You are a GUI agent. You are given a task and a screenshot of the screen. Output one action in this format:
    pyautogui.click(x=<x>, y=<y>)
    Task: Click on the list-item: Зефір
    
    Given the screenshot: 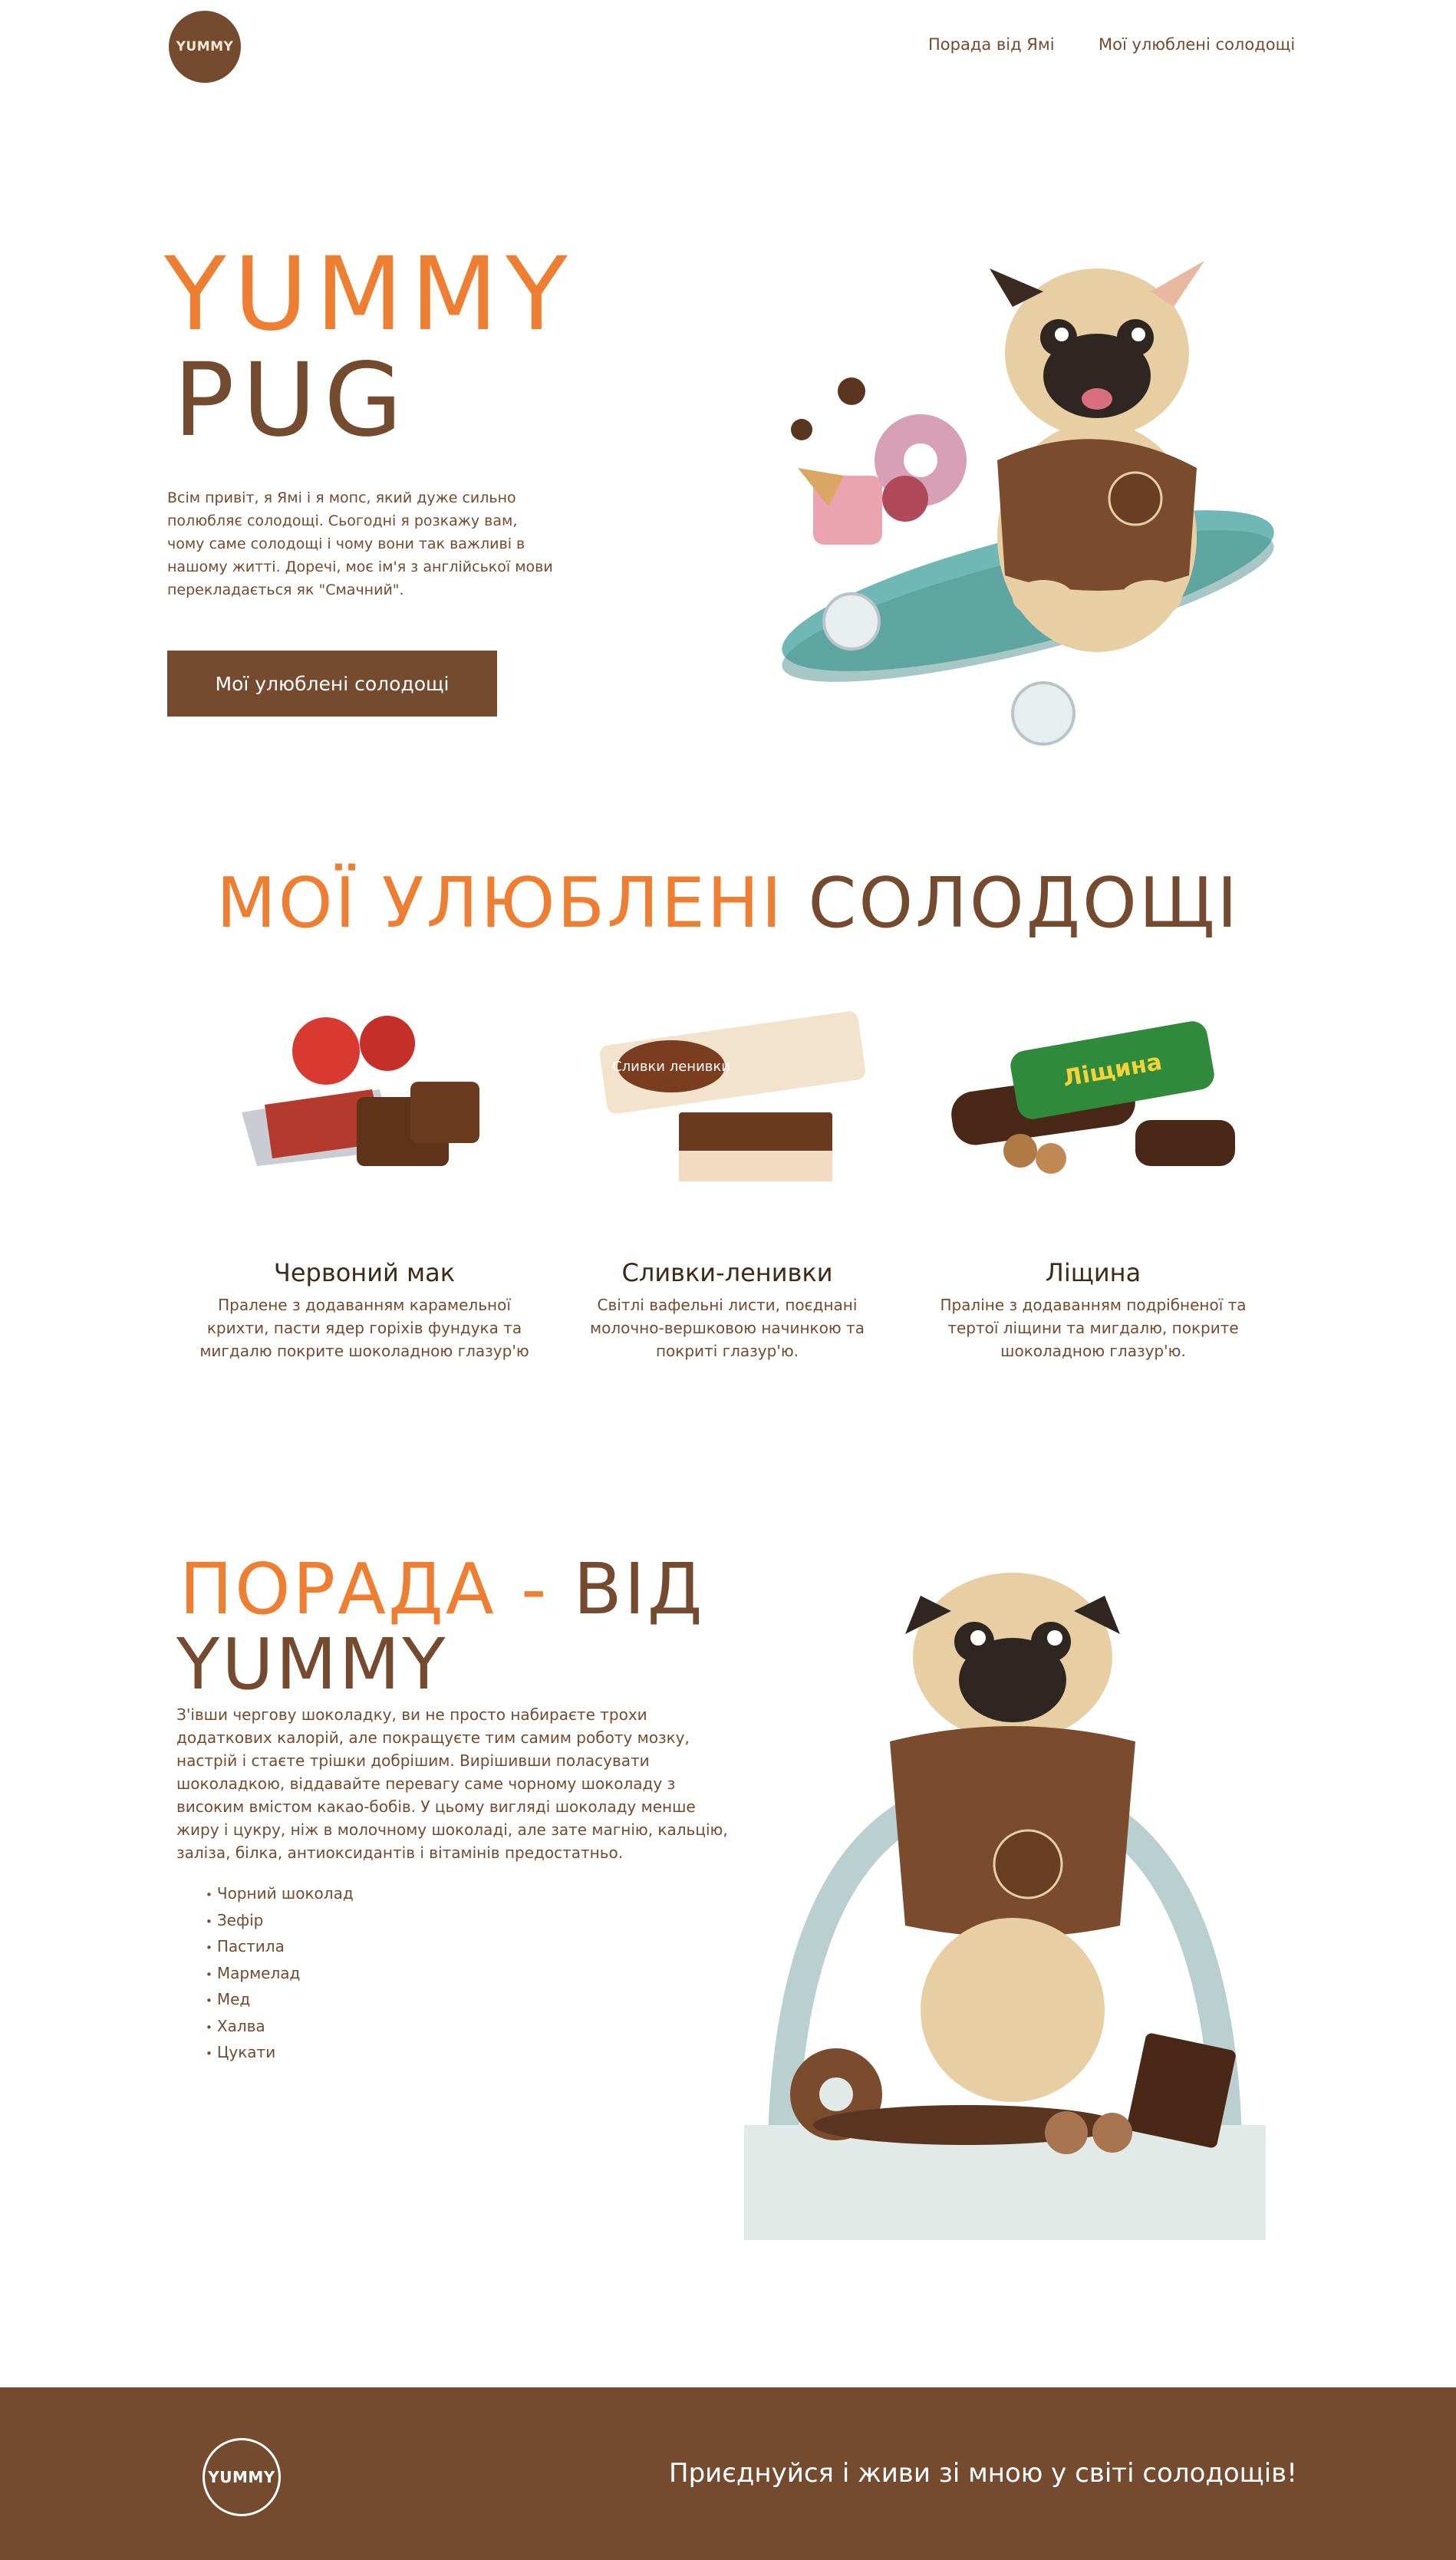 What is the action you would take?
    pyautogui.click(x=280, y=1921)
    